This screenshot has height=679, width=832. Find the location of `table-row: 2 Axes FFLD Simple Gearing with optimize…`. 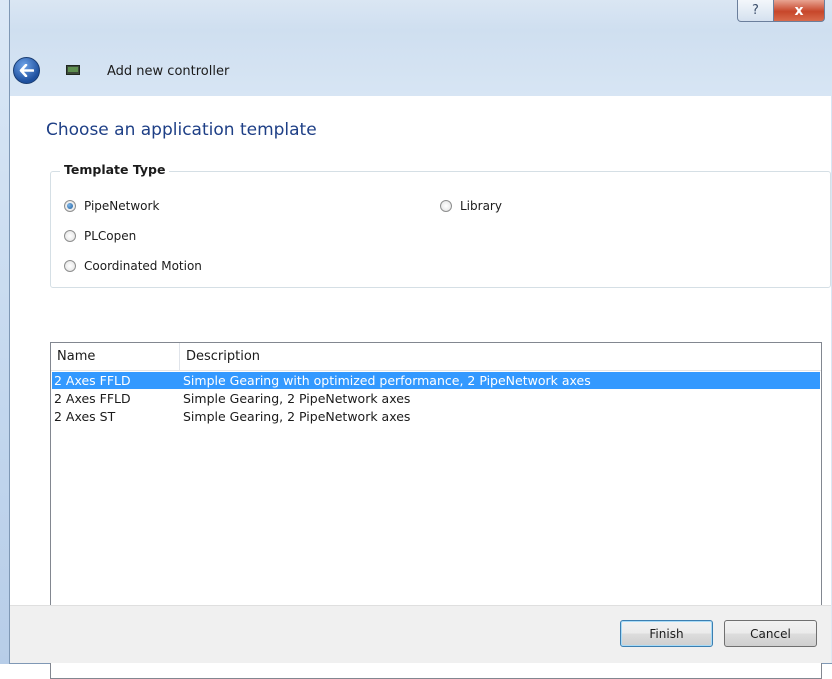

table-row: 2 Axes FFLD Simple Gearing with optimize… is located at coordinates (436, 380).